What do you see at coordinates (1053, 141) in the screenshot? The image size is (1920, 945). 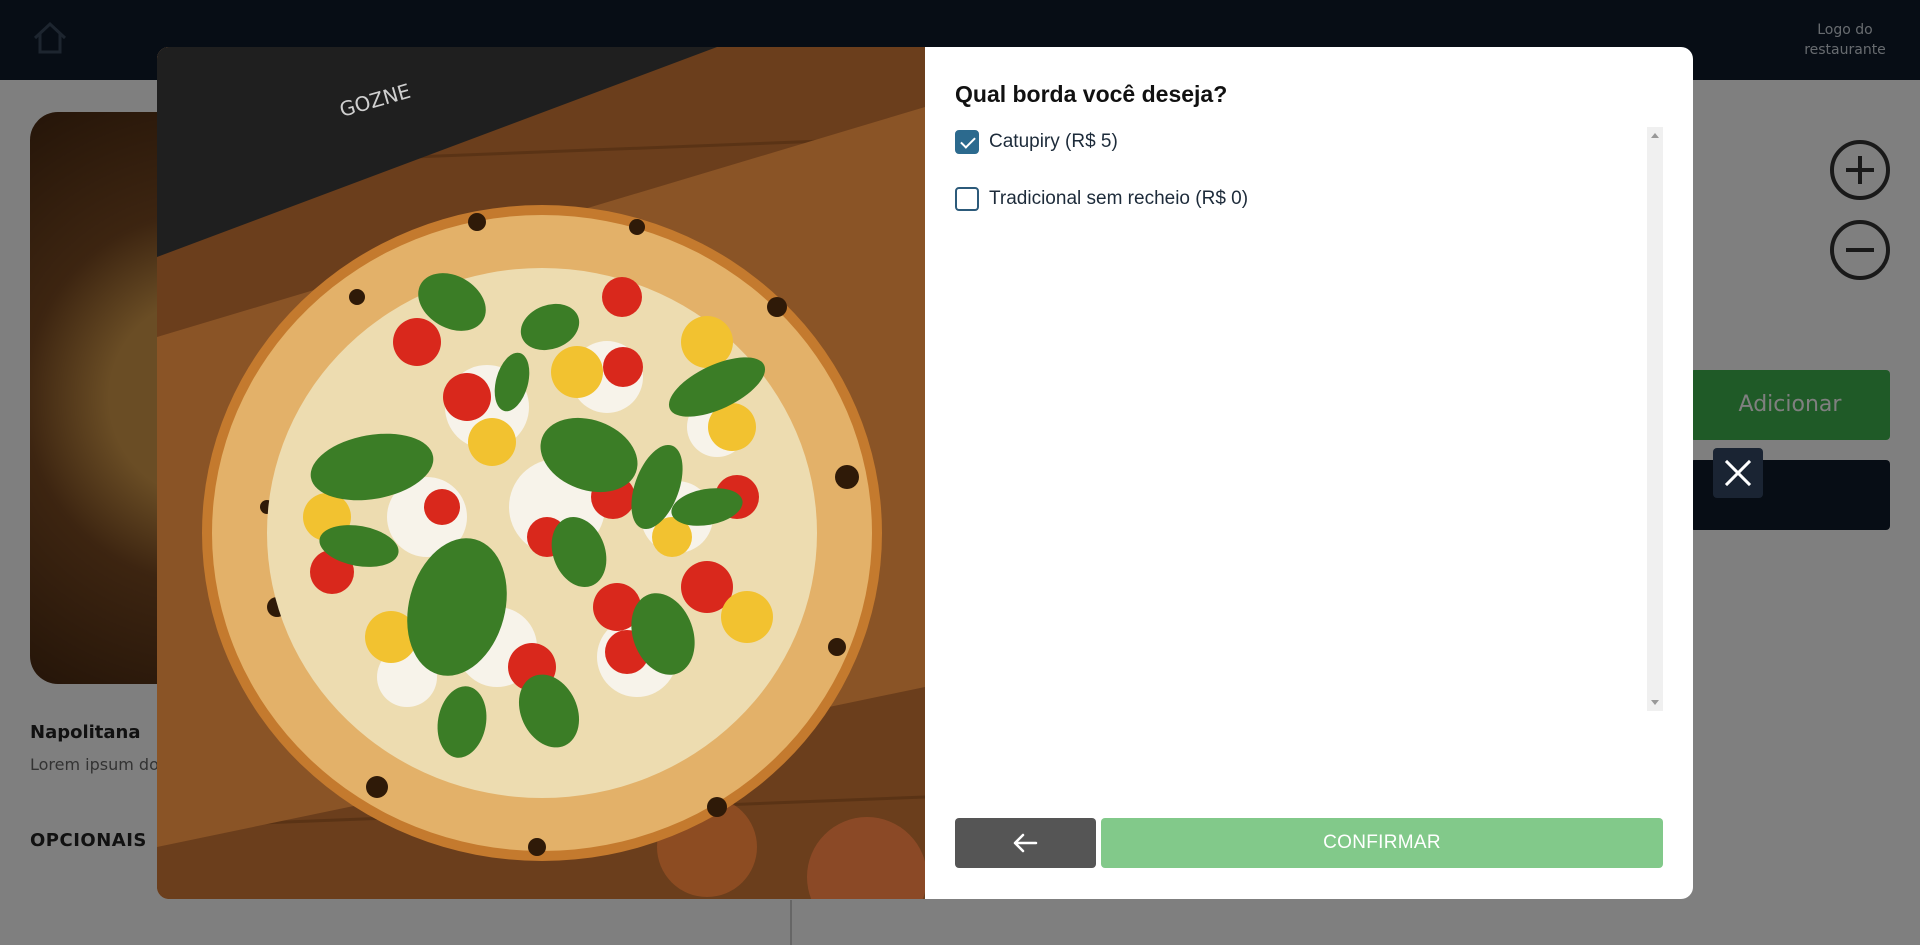 I see `option-label: Catupiry (R$ 5)` at bounding box center [1053, 141].